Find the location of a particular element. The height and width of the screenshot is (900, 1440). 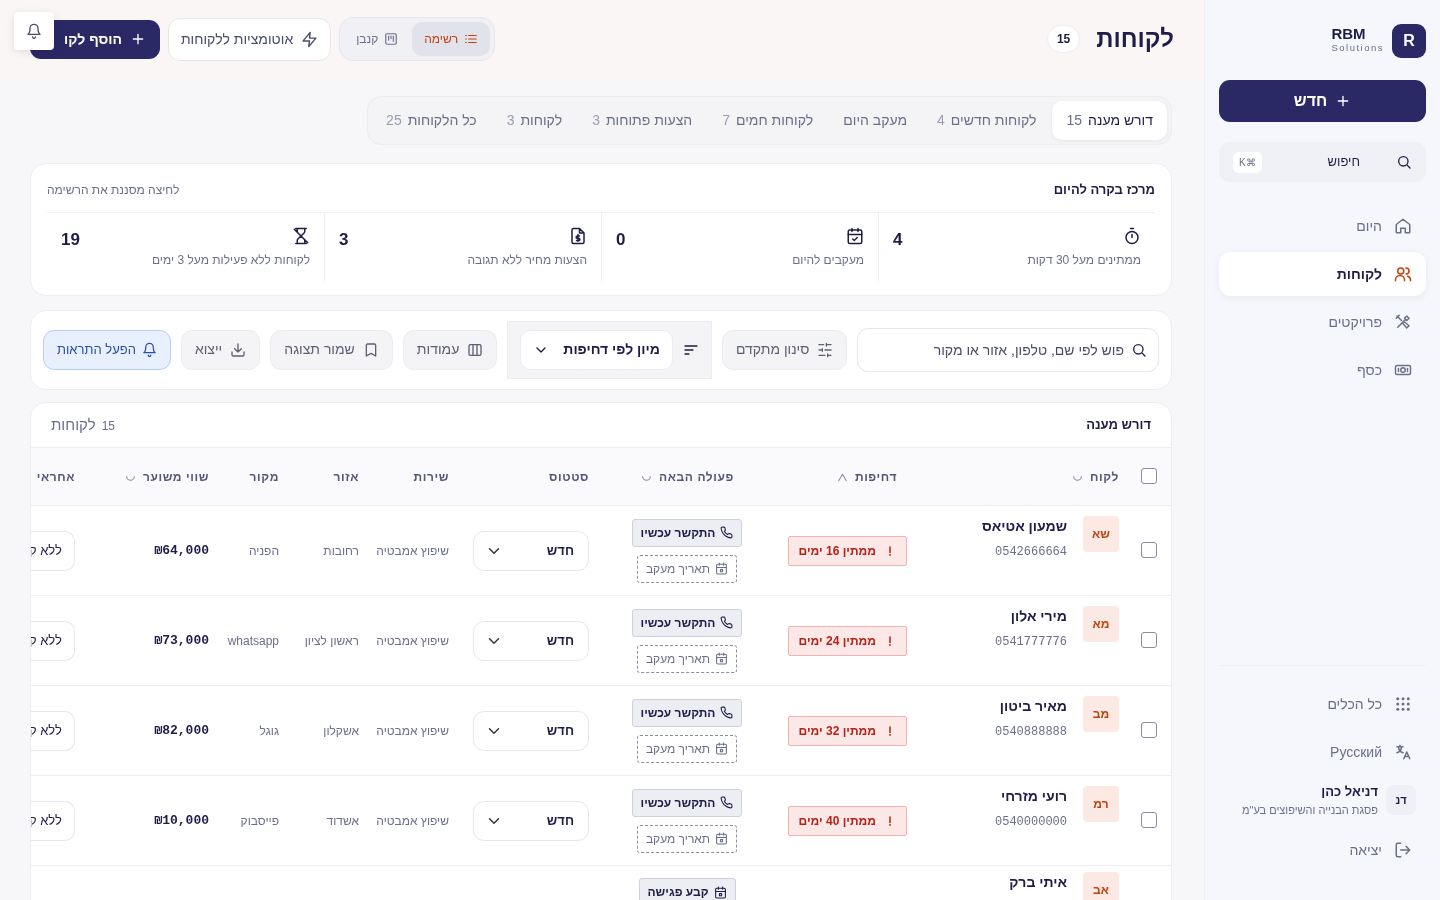

logout-link: יציאה is located at coordinates (1322, 850).